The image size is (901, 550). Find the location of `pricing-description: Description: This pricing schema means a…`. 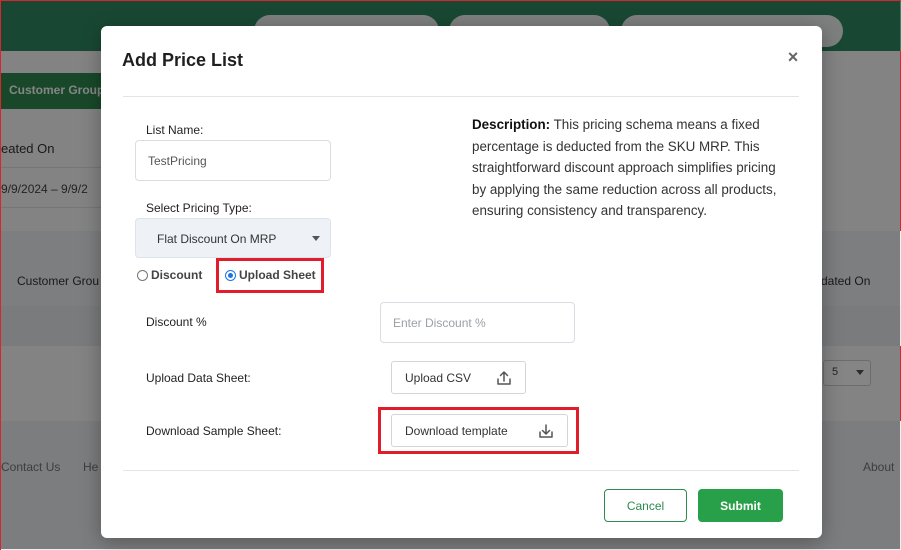

pricing-description: Description: This pricing schema means a… is located at coordinates (632, 168).